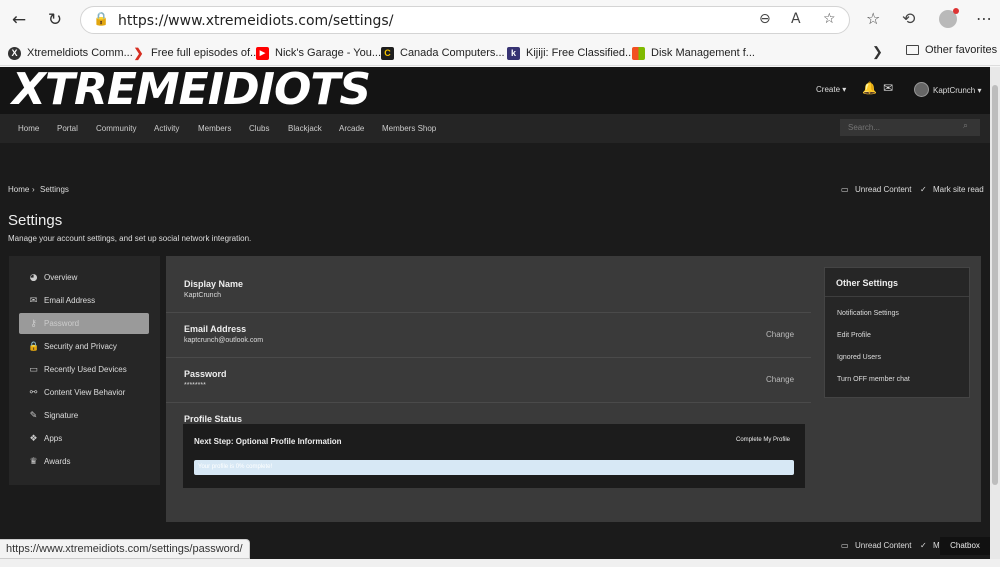 The height and width of the screenshot is (567, 1000). Describe the element at coordinates (54, 189) in the screenshot. I see `breadcrumb-current: Settings` at that location.